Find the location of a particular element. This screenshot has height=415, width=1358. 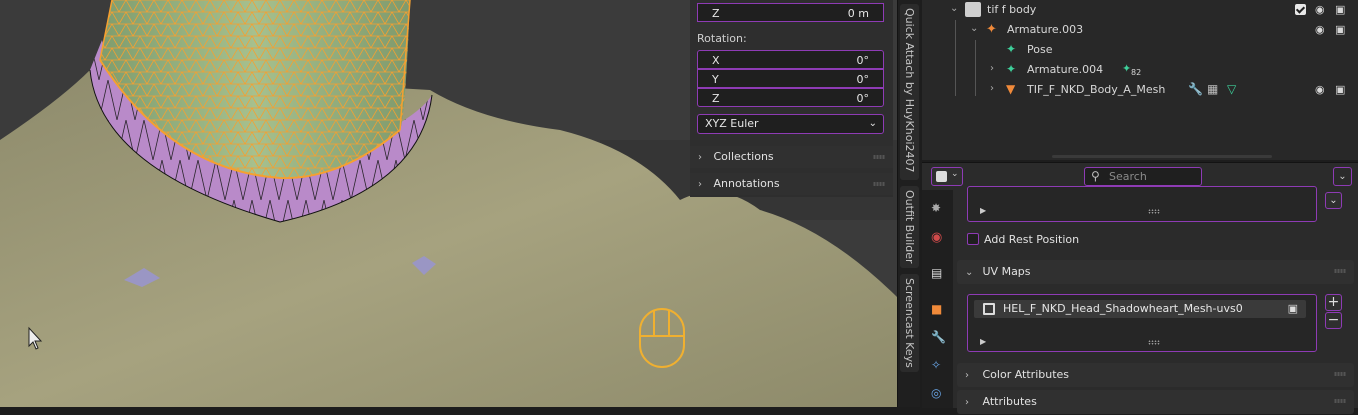

bone-count-badge: 82 is located at coordinates (1136, 72).